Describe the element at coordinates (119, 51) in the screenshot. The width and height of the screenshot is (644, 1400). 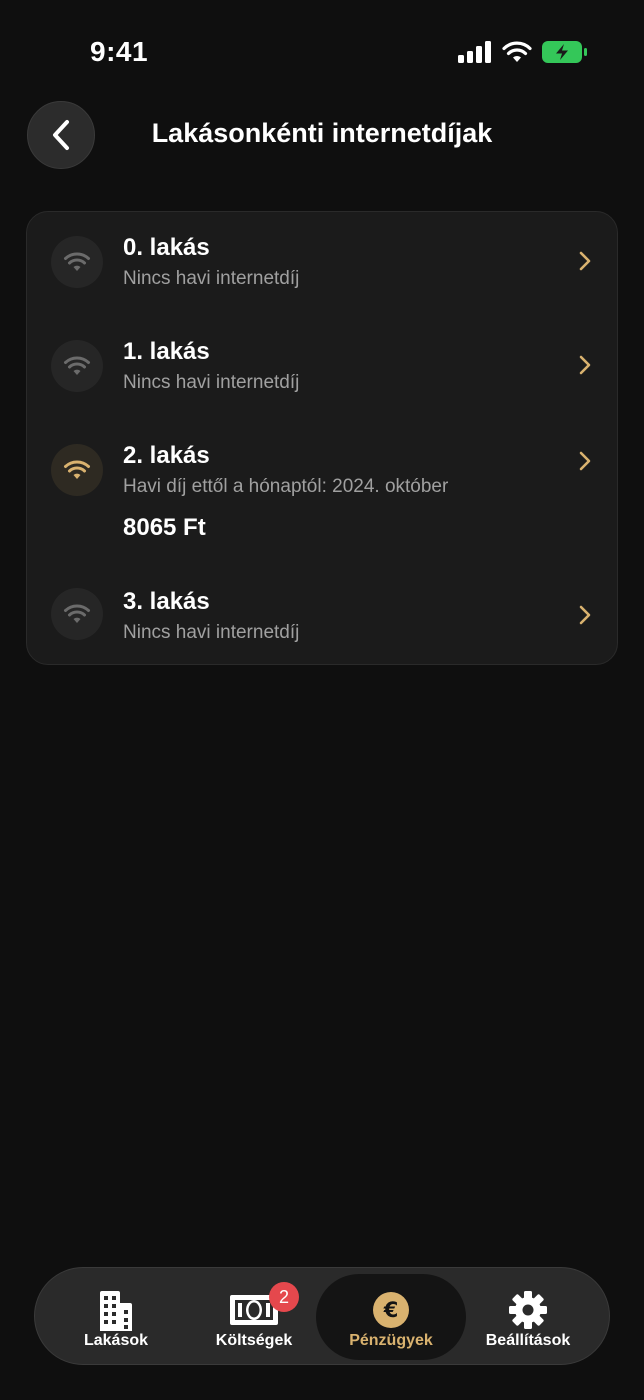
I see `status-time: 9:41` at that location.